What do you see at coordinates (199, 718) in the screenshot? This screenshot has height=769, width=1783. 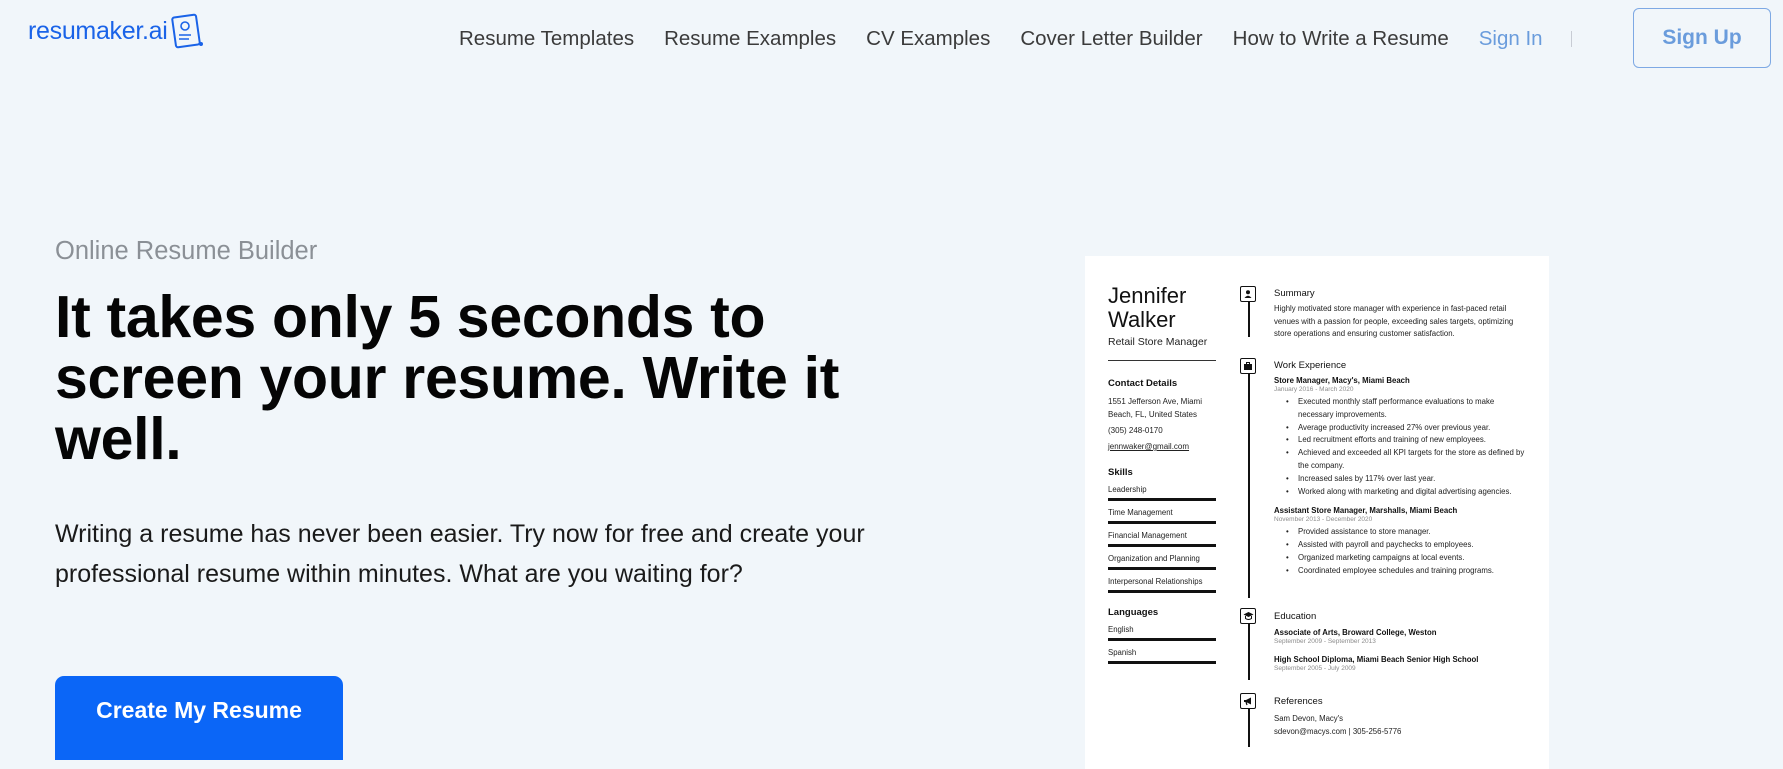 I see `create-my-resume-button: Create My Resume` at bounding box center [199, 718].